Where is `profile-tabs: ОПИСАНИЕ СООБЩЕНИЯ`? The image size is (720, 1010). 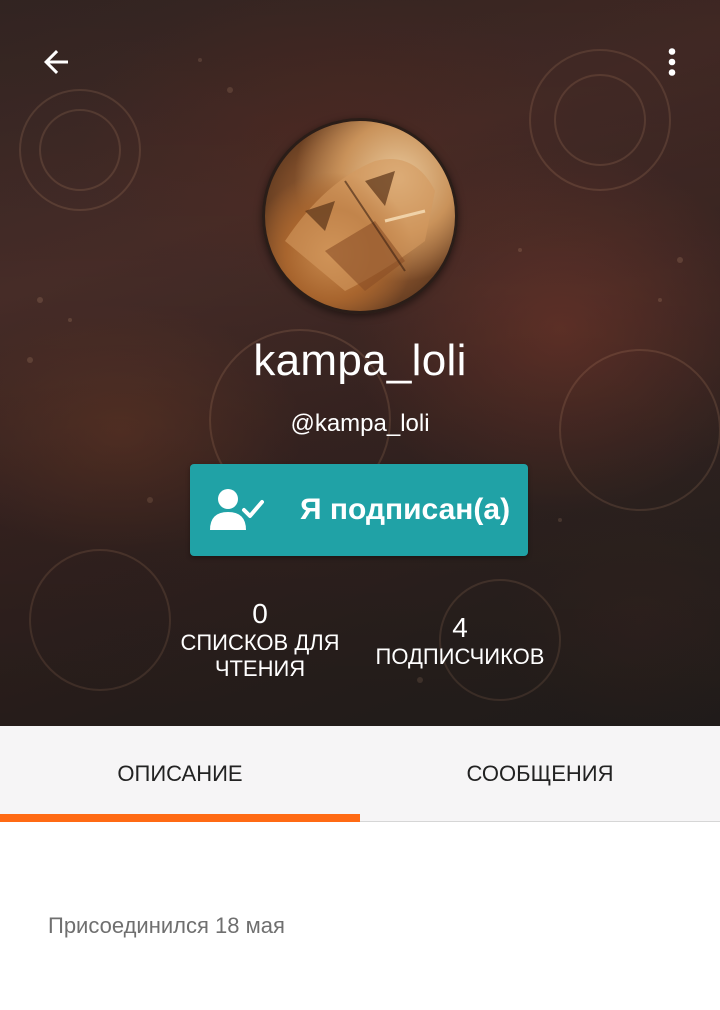 profile-tabs: ОПИСАНИЕ СООБЩЕНИЯ is located at coordinates (360, 774).